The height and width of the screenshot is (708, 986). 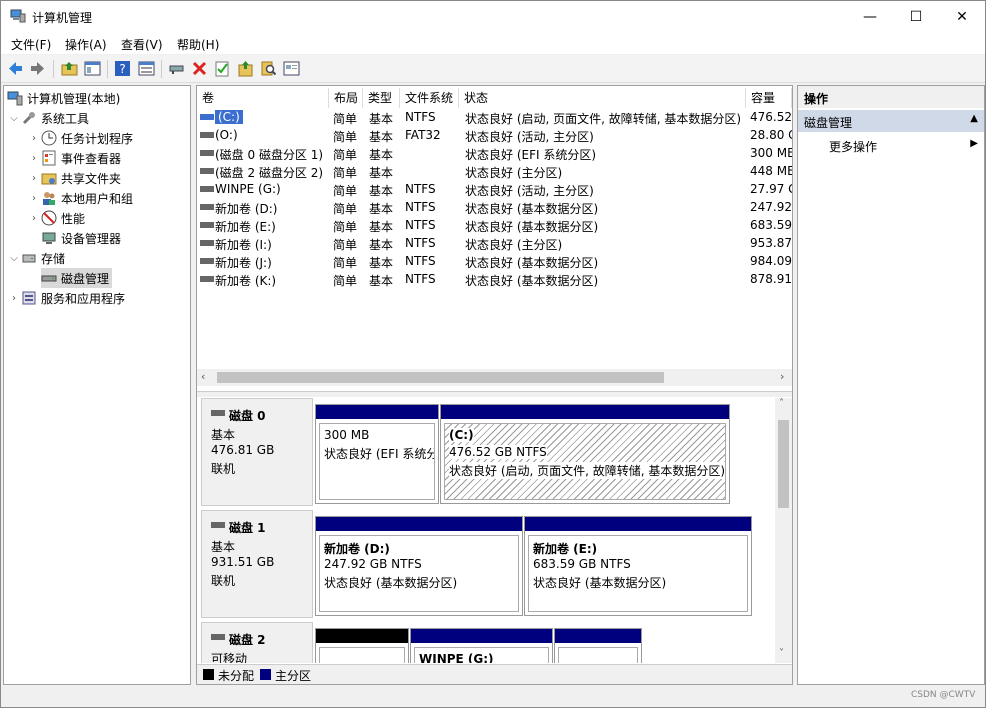 What do you see at coordinates (781, 653) in the screenshot?
I see `scroll-down-icon: ˅` at bounding box center [781, 653].